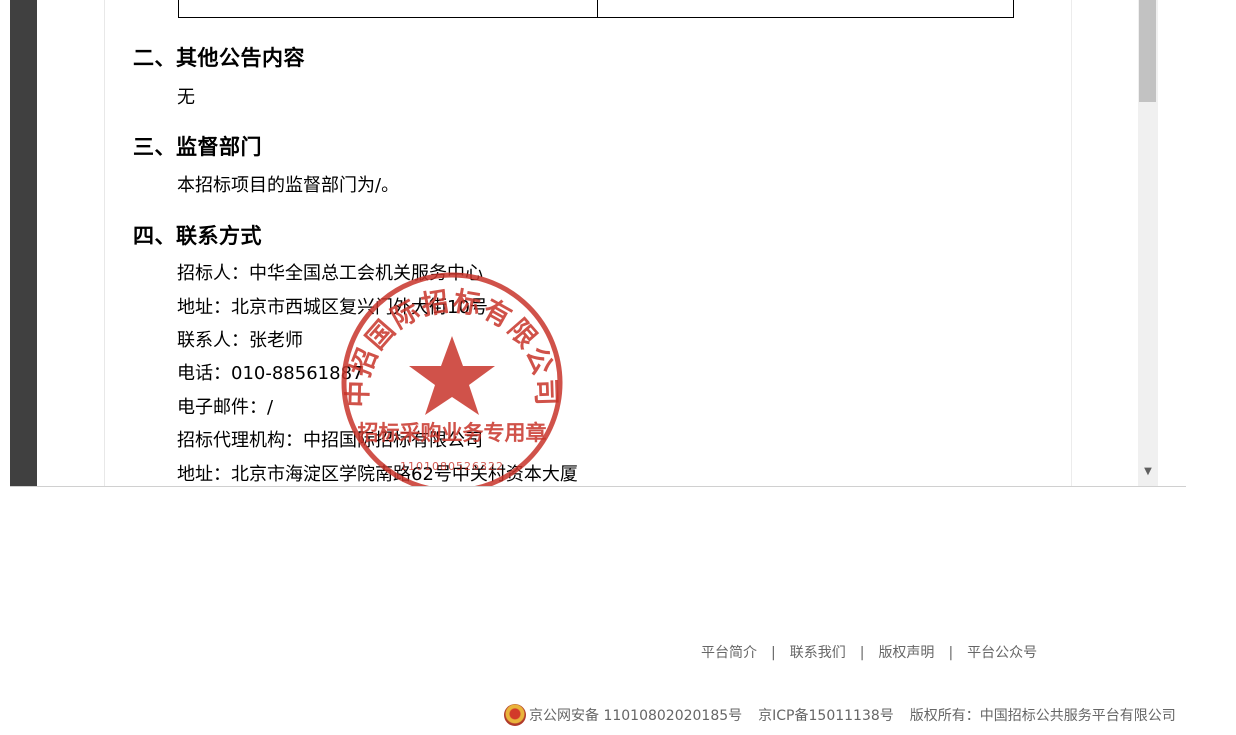  Describe the element at coordinates (906, 653) in the screenshot. I see `footer-link-copyright: 版权声明` at that location.